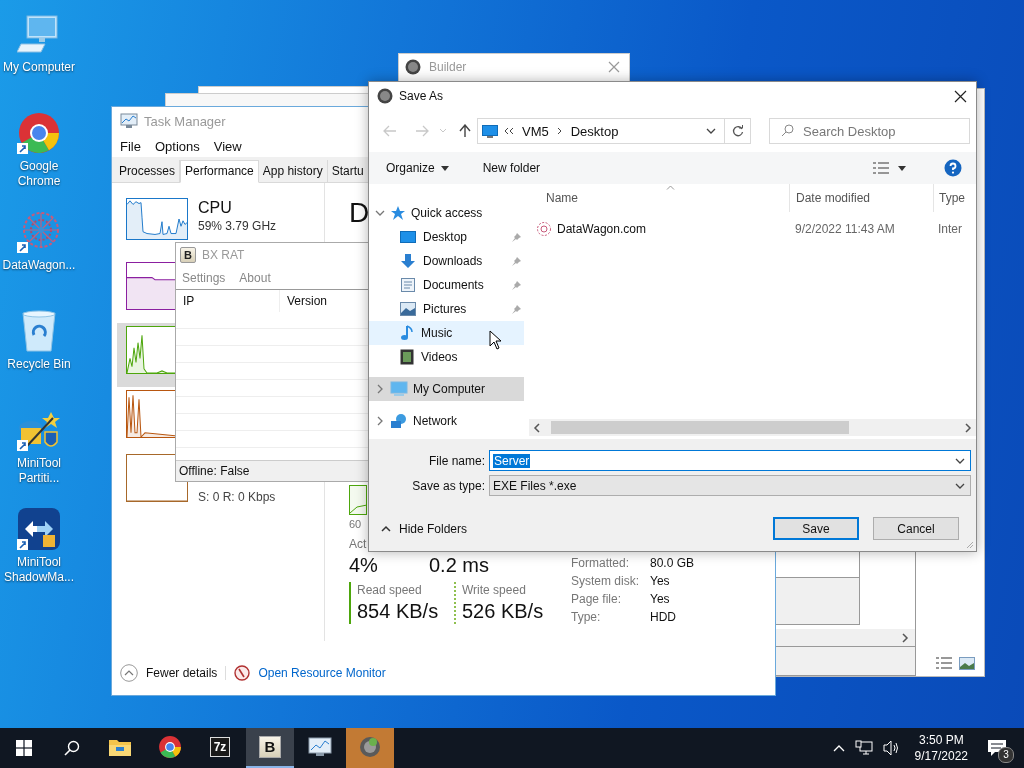  What do you see at coordinates (270, 748) in the screenshot?
I see `taskbar-app: B` at bounding box center [270, 748].